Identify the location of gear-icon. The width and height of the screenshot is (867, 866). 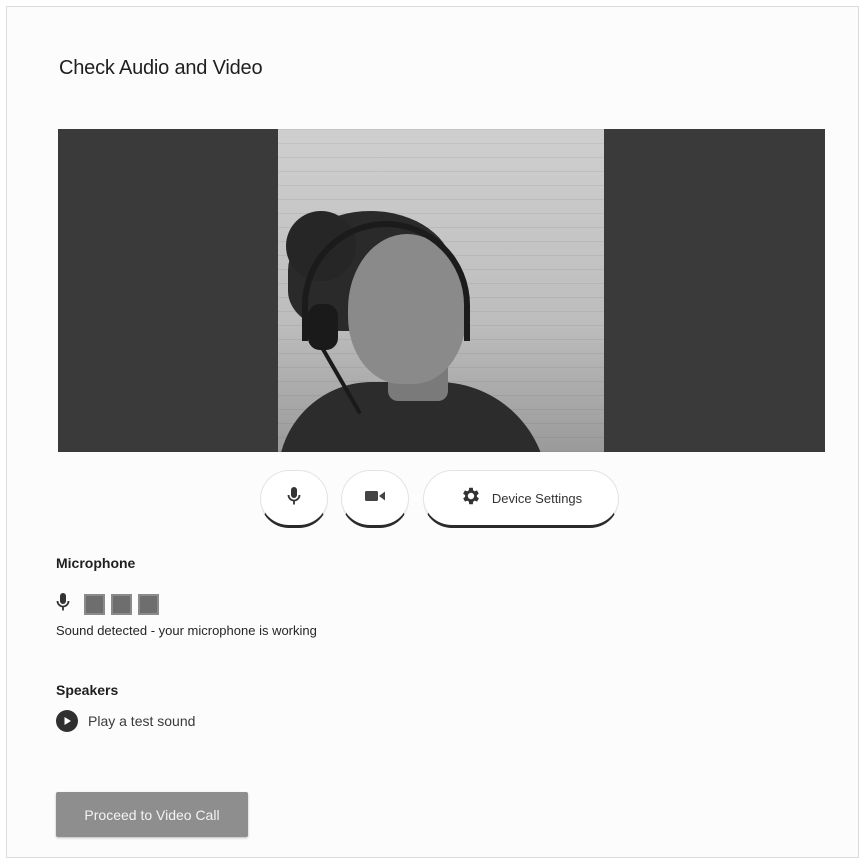
(471, 498).